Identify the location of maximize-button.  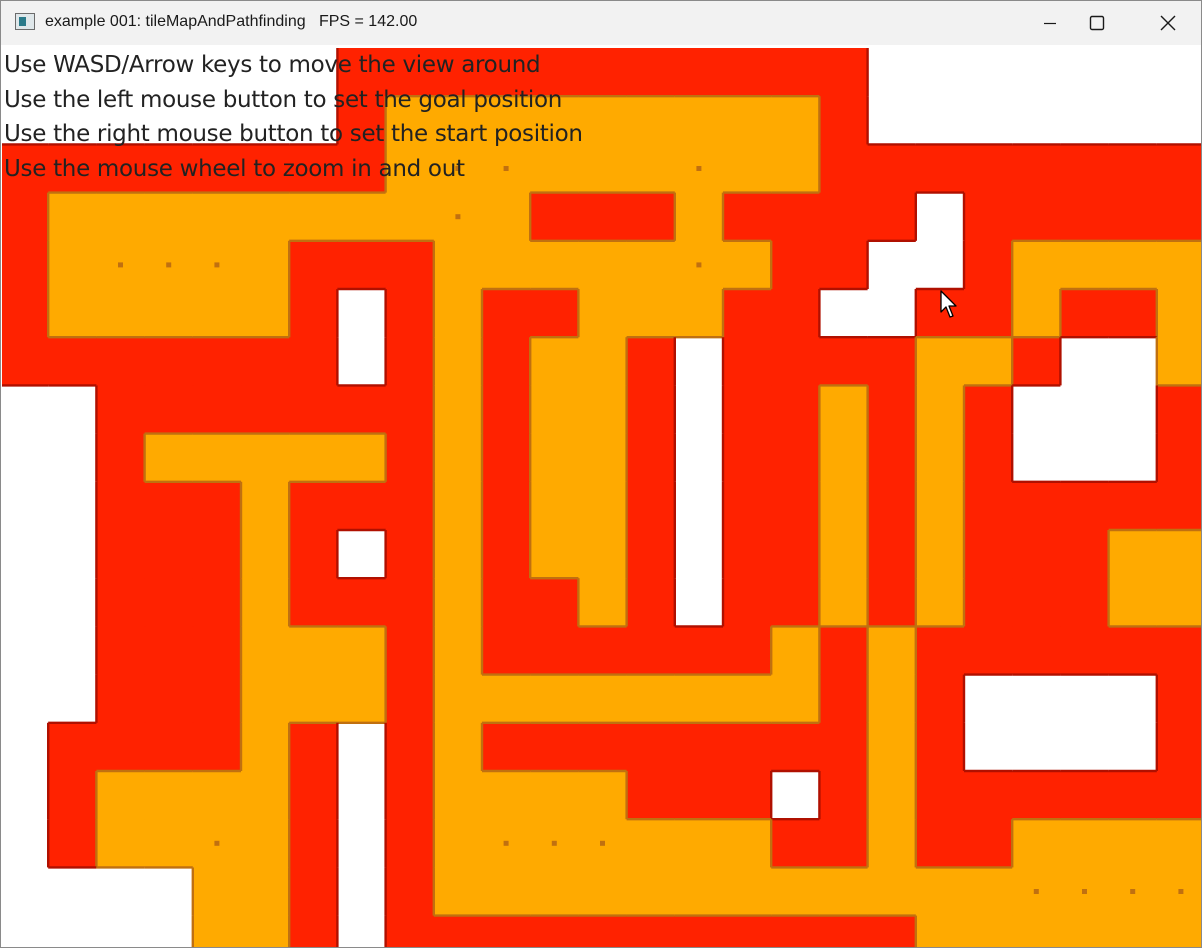
(1096, 23).